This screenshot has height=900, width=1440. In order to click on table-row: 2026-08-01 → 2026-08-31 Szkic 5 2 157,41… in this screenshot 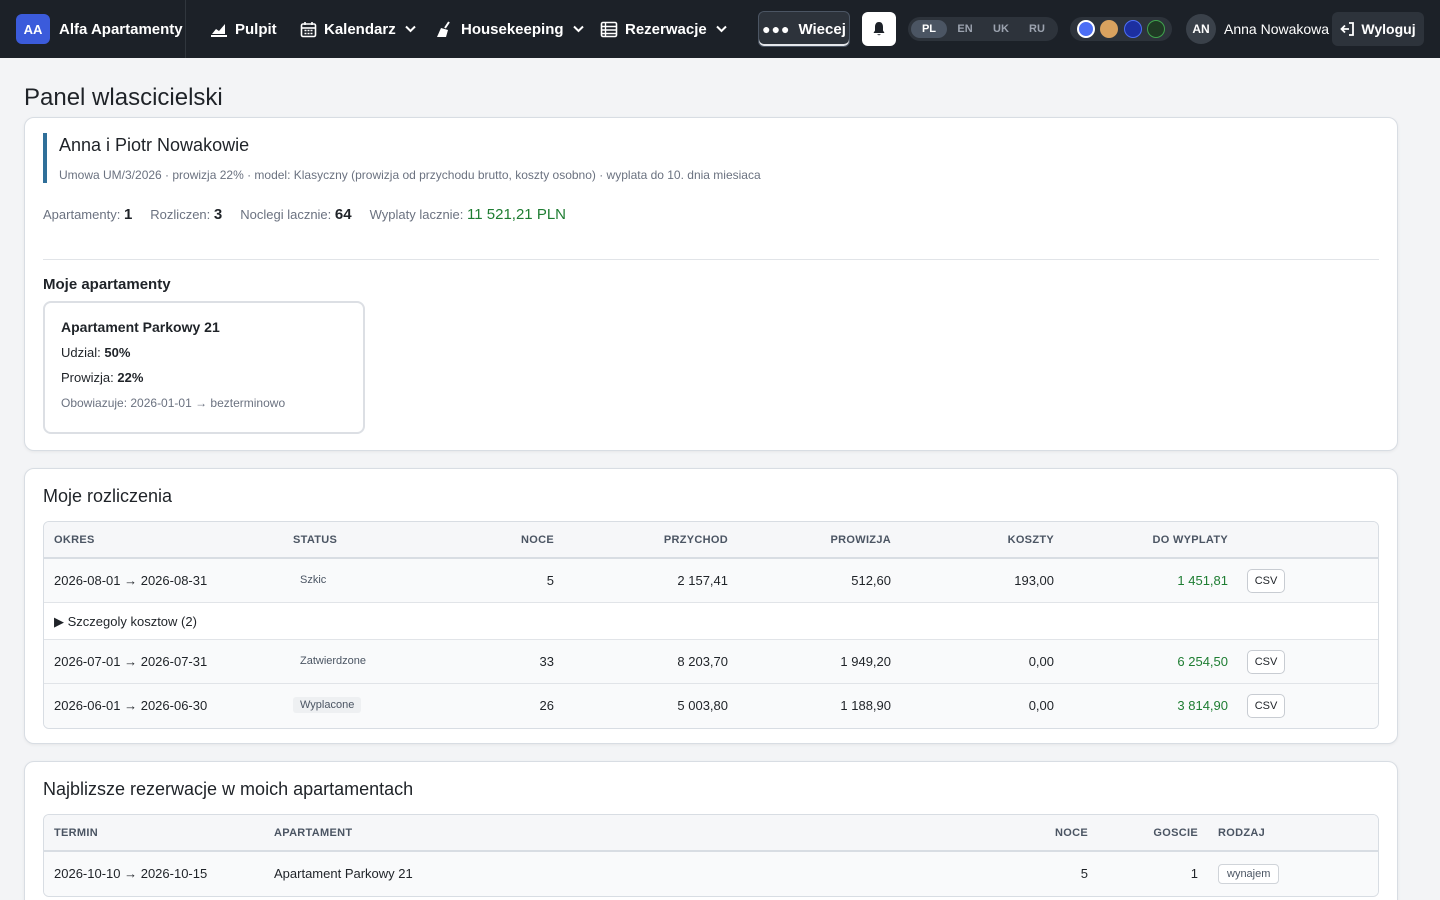, I will do `click(711, 581)`.